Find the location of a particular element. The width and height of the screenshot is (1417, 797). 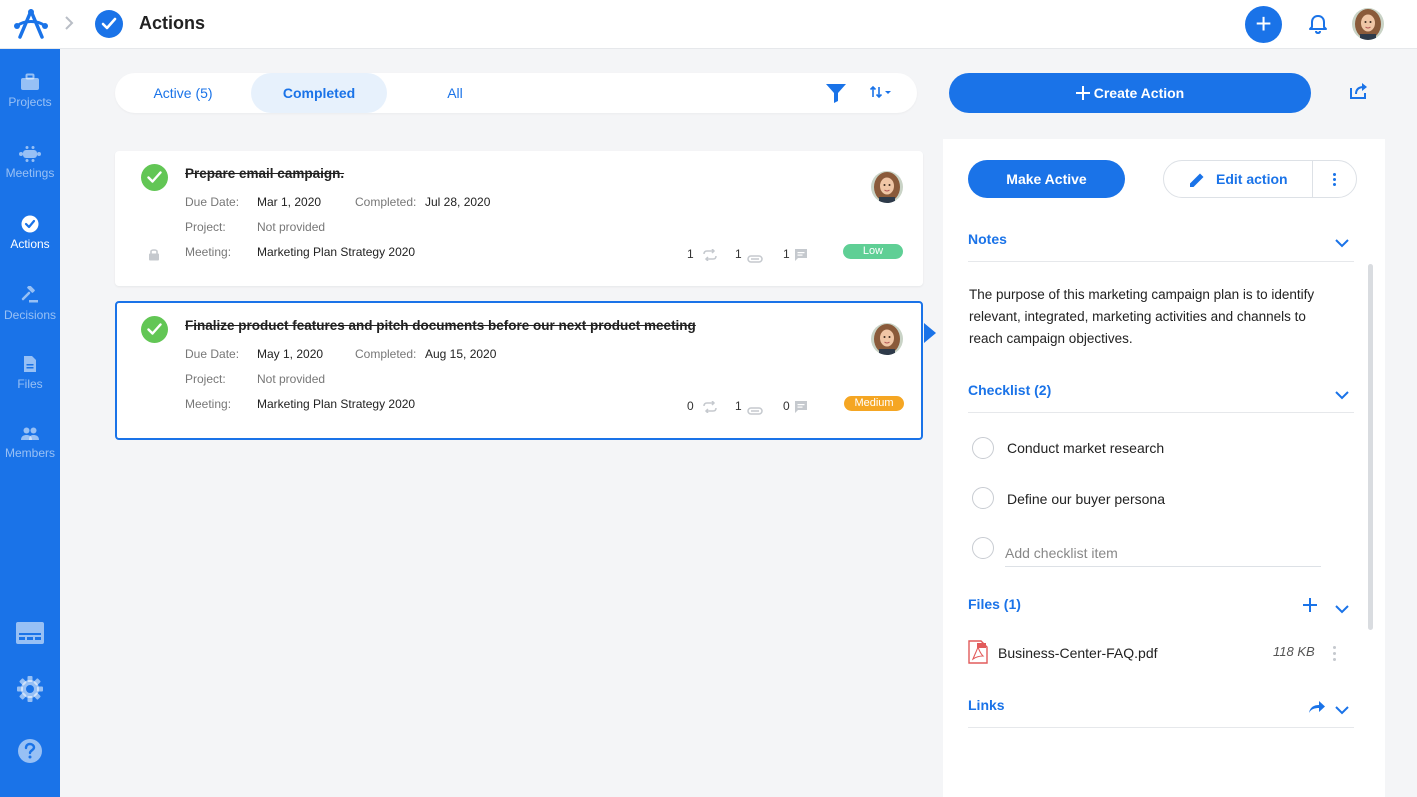

due-date-value: Mar 1, 2020 is located at coordinates (289, 202).